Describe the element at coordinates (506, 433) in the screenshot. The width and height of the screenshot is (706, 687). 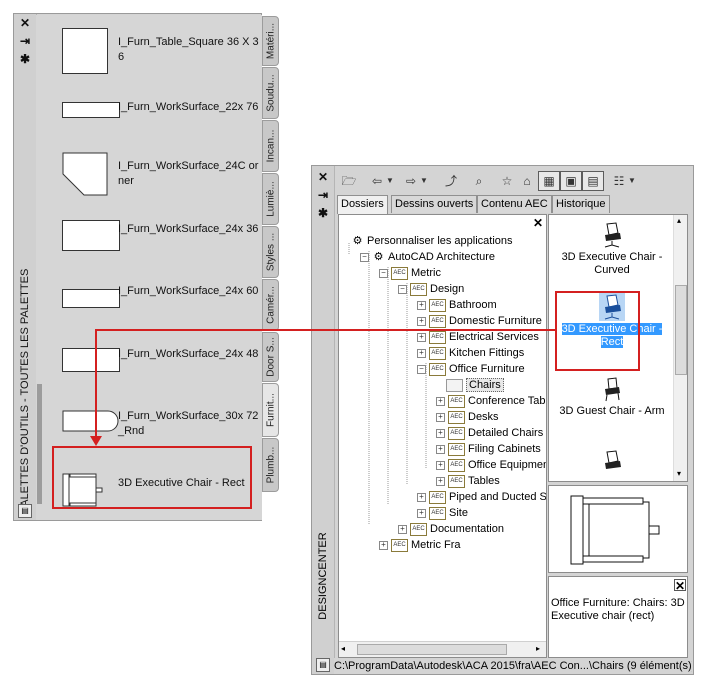
I see `tree-node-label: Detailed Chairs` at that location.